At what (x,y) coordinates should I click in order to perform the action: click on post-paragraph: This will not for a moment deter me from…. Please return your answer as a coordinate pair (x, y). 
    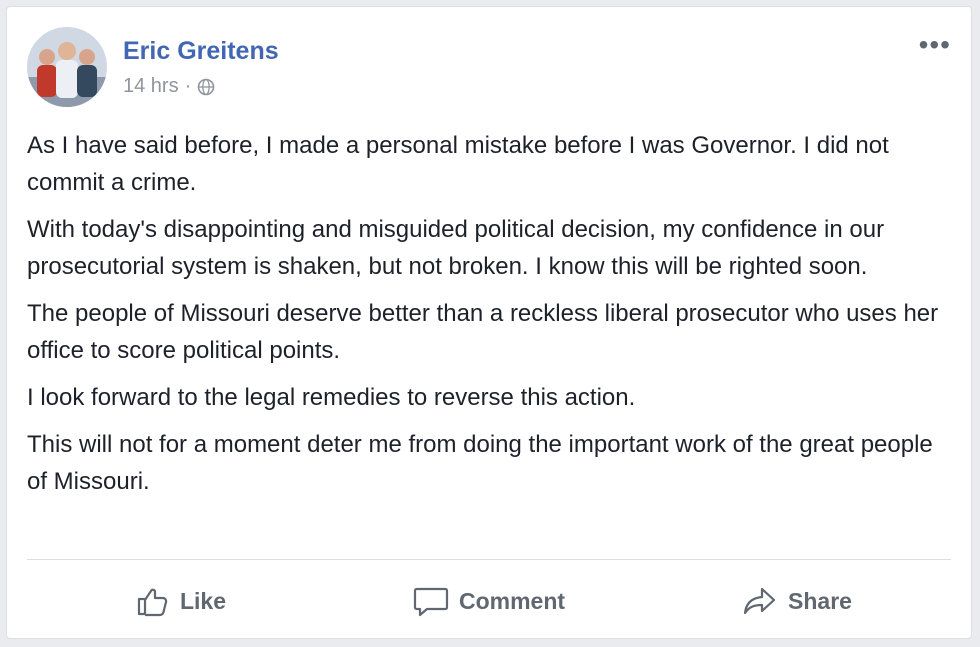
    Looking at the image, I should click on (480, 463).